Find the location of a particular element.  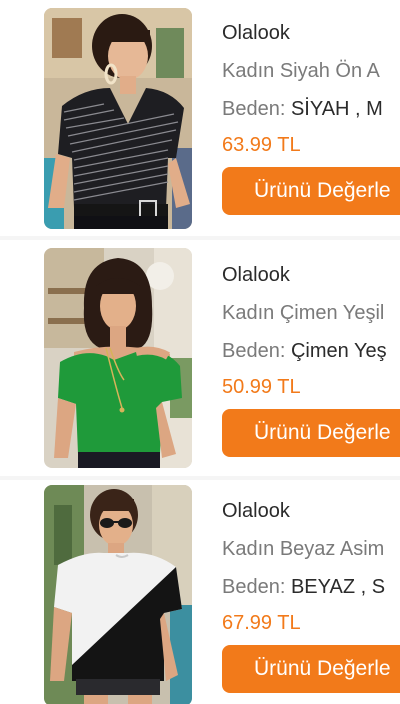

product-name: Kadın Beyaz Asim is located at coordinates (303, 549).